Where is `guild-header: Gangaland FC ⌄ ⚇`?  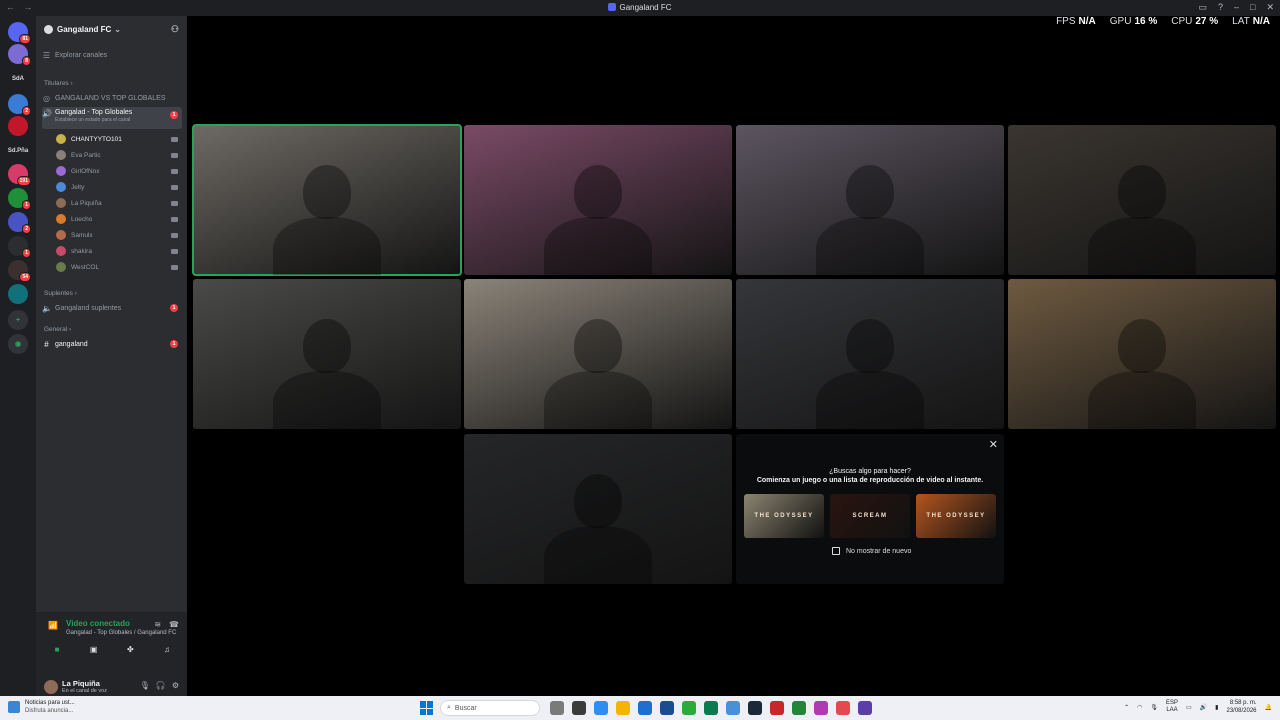 guild-header: Gangaland FC ⌄ ⚇ is located at coordinates (111, 29).